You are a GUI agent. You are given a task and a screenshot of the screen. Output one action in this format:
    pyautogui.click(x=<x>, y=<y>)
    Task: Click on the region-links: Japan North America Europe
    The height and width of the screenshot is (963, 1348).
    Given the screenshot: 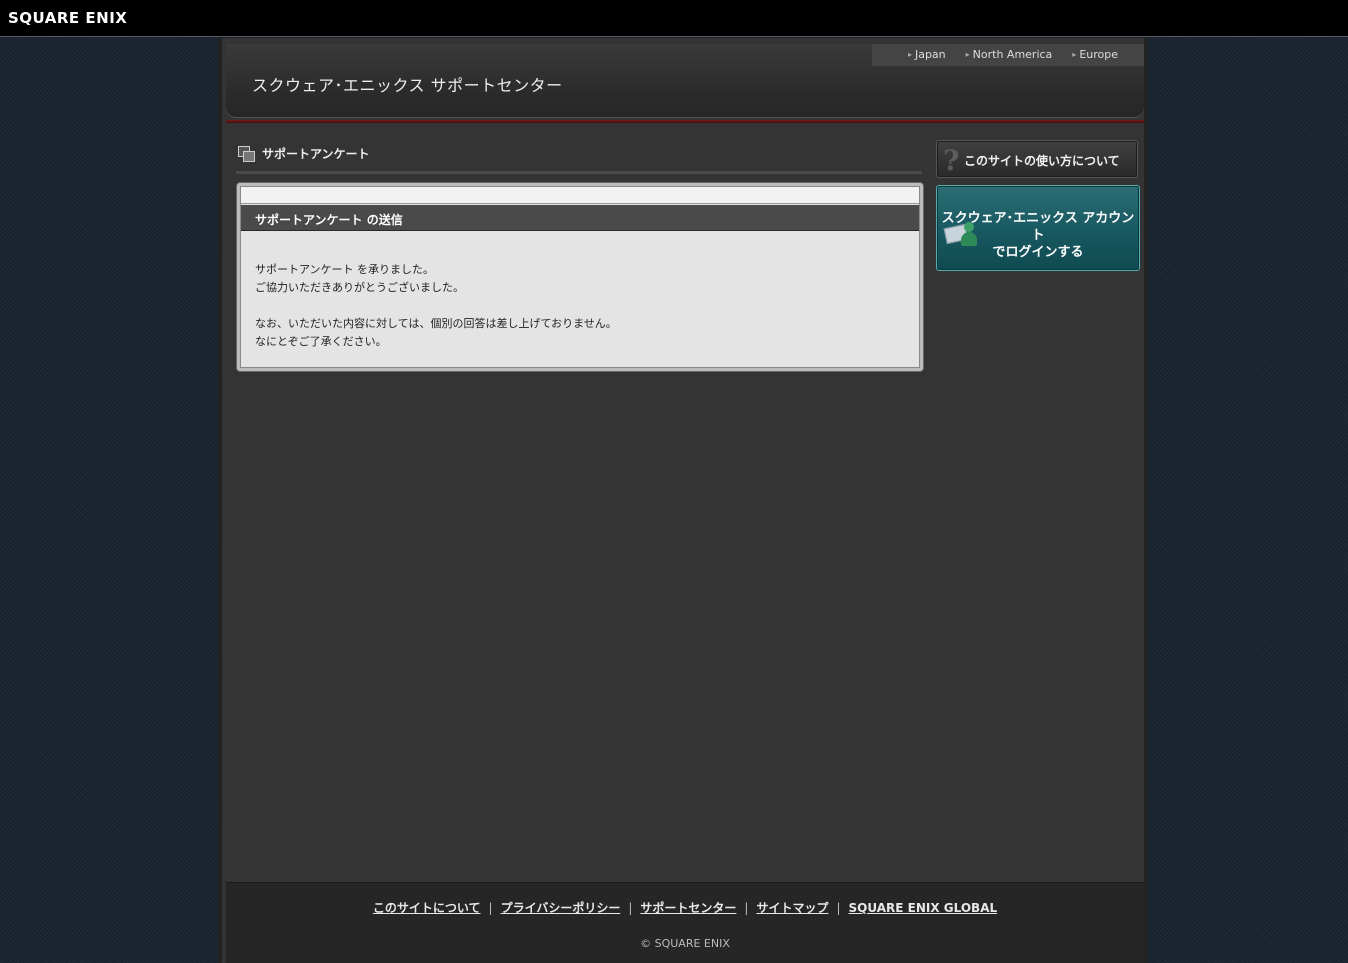 What is the action you would take?
    pyautogui.click(x=1013, y=54)
    